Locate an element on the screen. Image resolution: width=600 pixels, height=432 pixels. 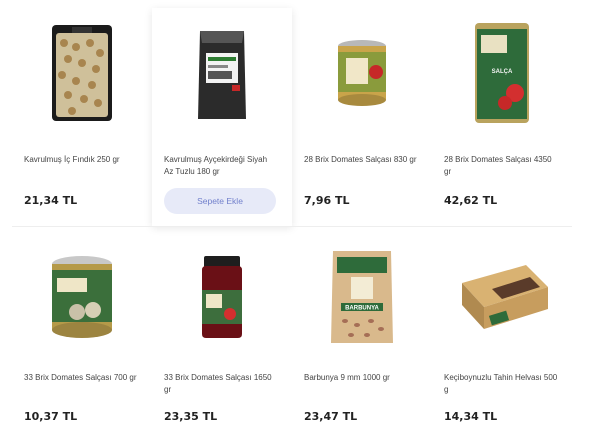
svg-text: SALÇA is located at coordinates (502, 72).